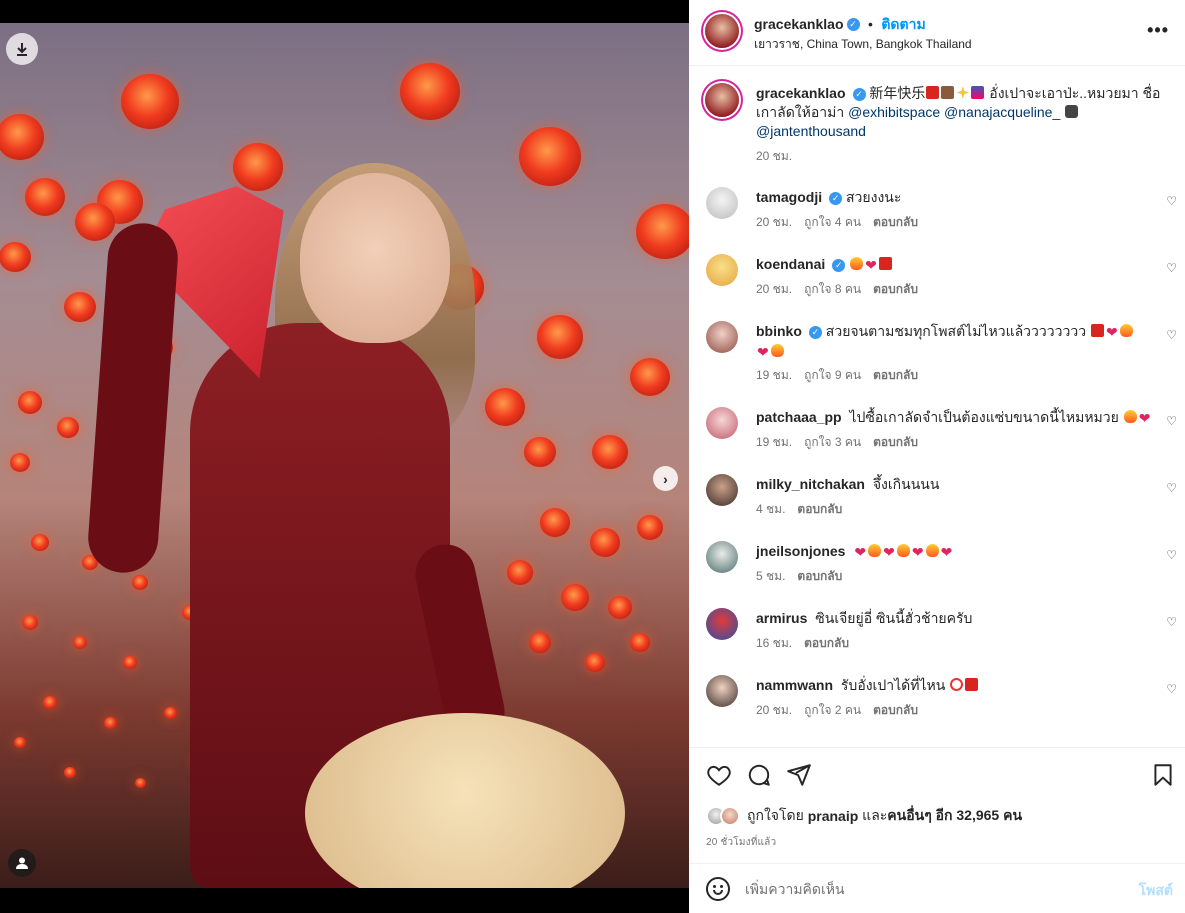 This screenshot has width=1185, height=913. I want to click on comment-likes: ถูกใจ 3 คน, so click(832, 442).